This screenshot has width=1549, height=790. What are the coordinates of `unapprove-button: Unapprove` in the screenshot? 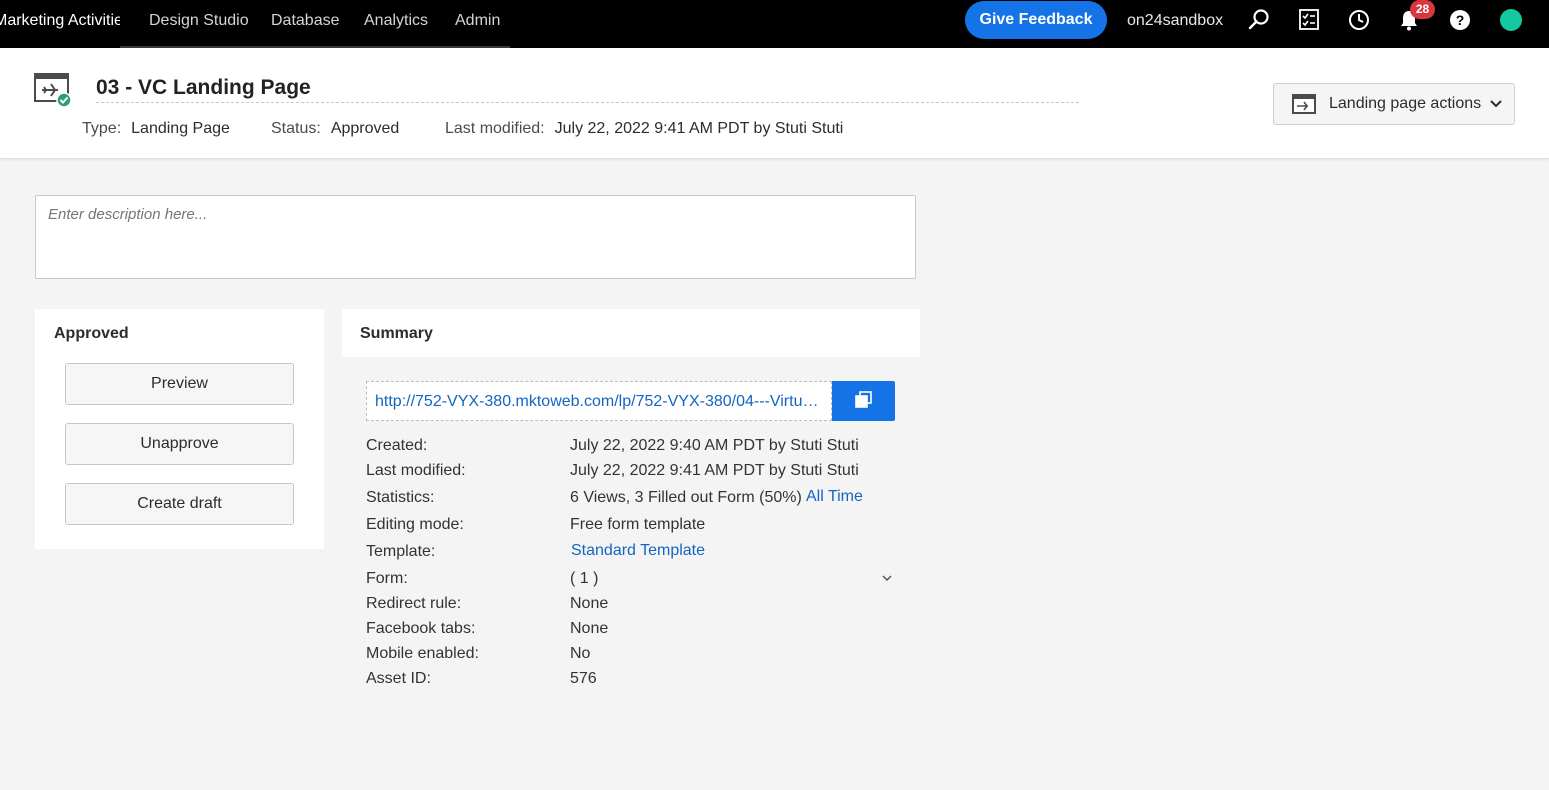 It's located at (179, 444).